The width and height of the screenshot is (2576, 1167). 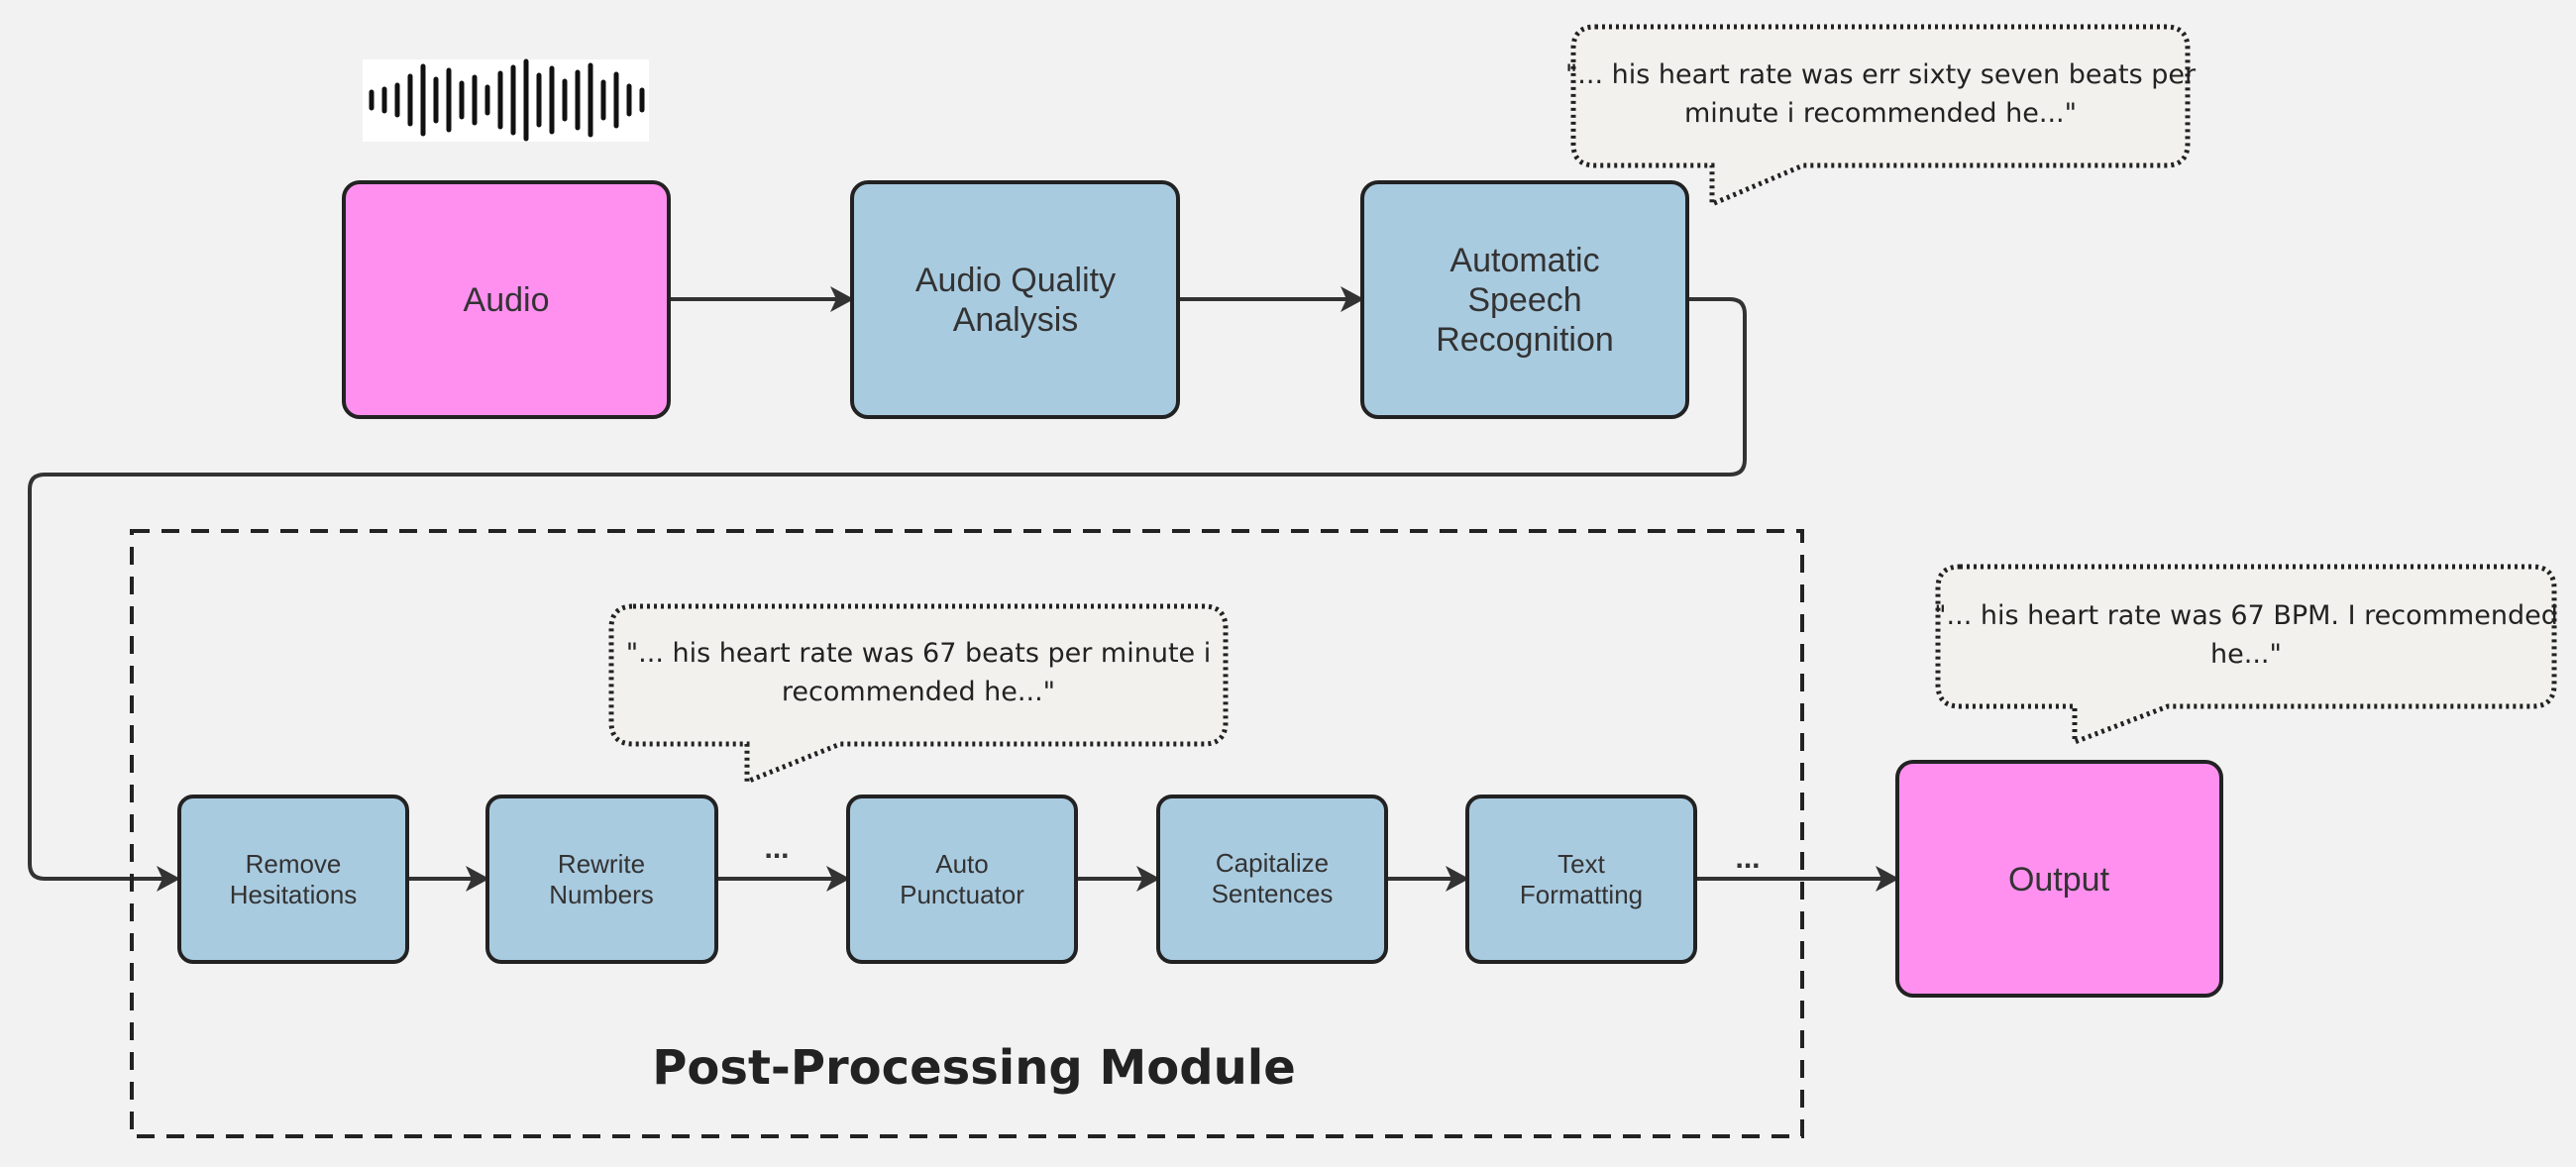 I want to click on node-label: Text, so click(x=1581, y=864).